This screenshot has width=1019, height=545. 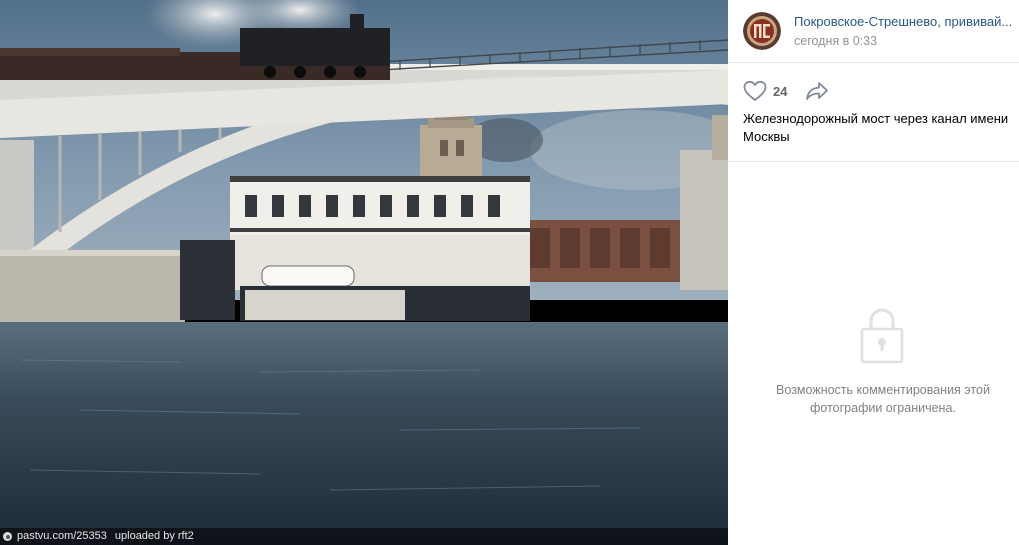 What do you see at coordinates (62, 536) in the screenshot?
I see `watermark-source: pastvu.com/25353` at bounding box center [62, 536].